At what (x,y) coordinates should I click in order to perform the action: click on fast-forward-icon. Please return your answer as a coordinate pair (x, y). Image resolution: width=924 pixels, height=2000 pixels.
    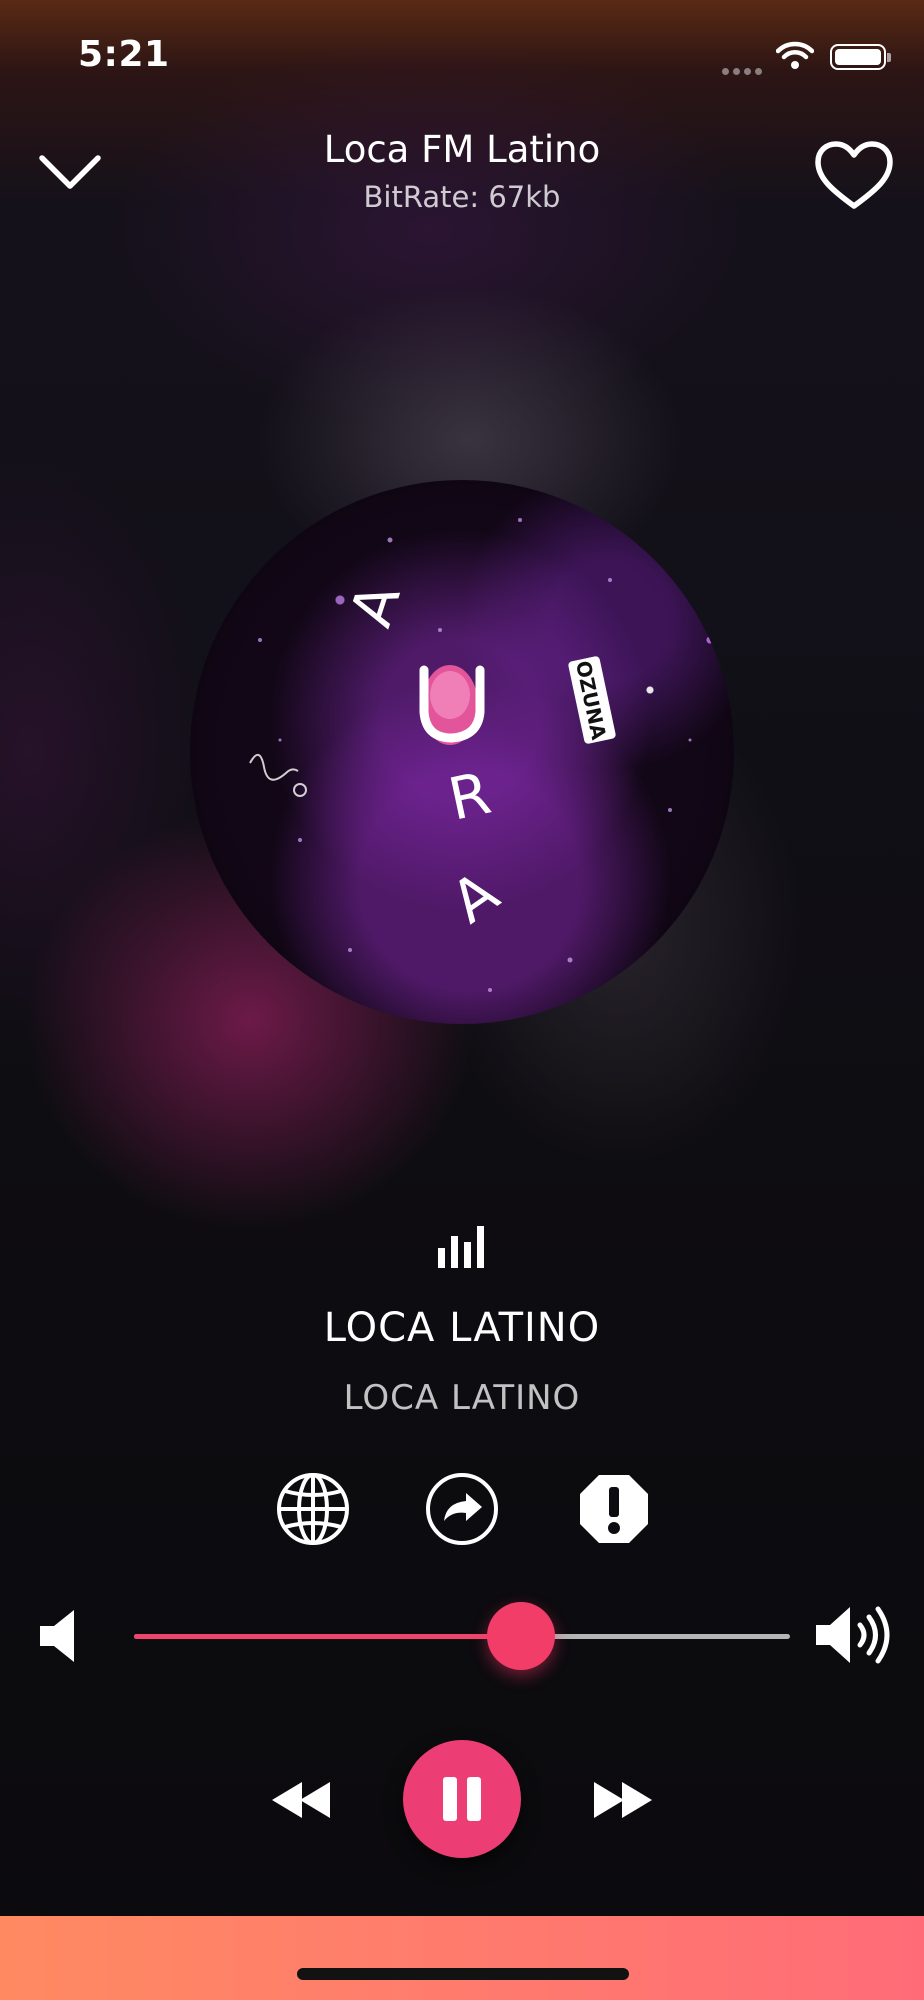
    Looking at the image, I should click on (622, 1800).